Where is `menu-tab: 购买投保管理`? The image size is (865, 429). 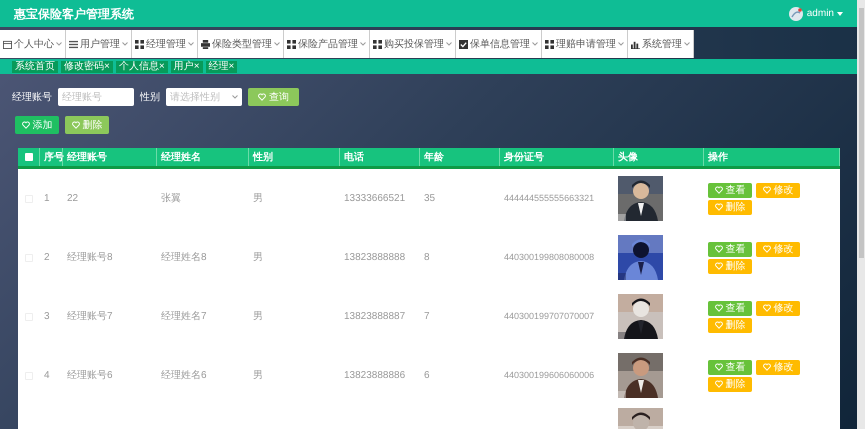
menu-tab: 购买投保管理 is located at coordinates (413, 44).